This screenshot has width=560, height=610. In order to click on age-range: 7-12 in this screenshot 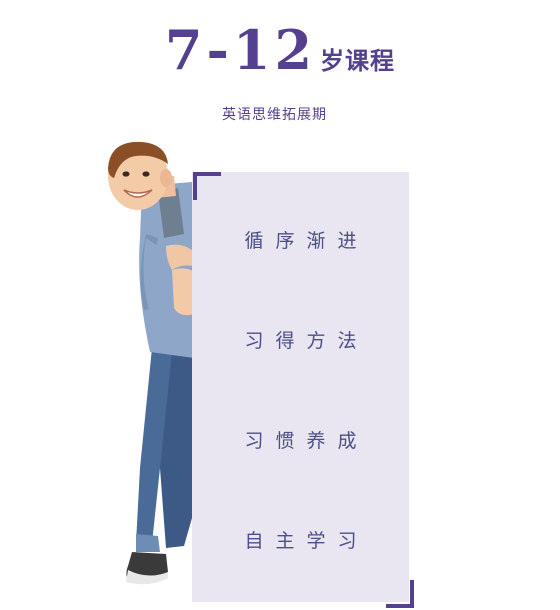, I will do `click(240, 50)`.